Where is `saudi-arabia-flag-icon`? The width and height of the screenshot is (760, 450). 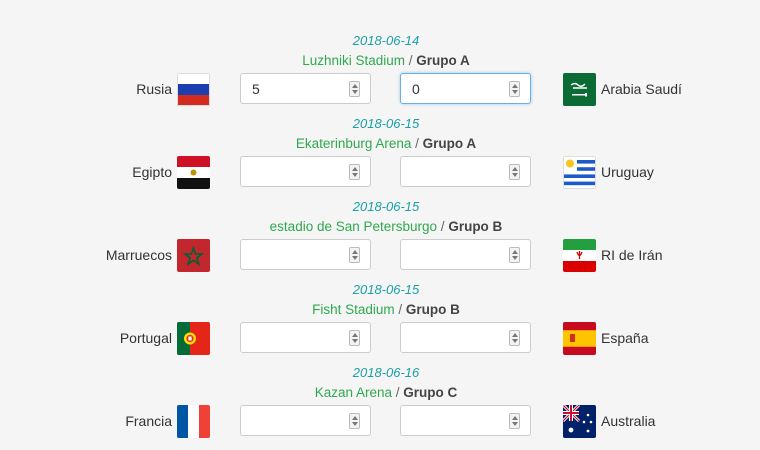
saudi-arabia-flag-icon is located at coordinates (579, 89).